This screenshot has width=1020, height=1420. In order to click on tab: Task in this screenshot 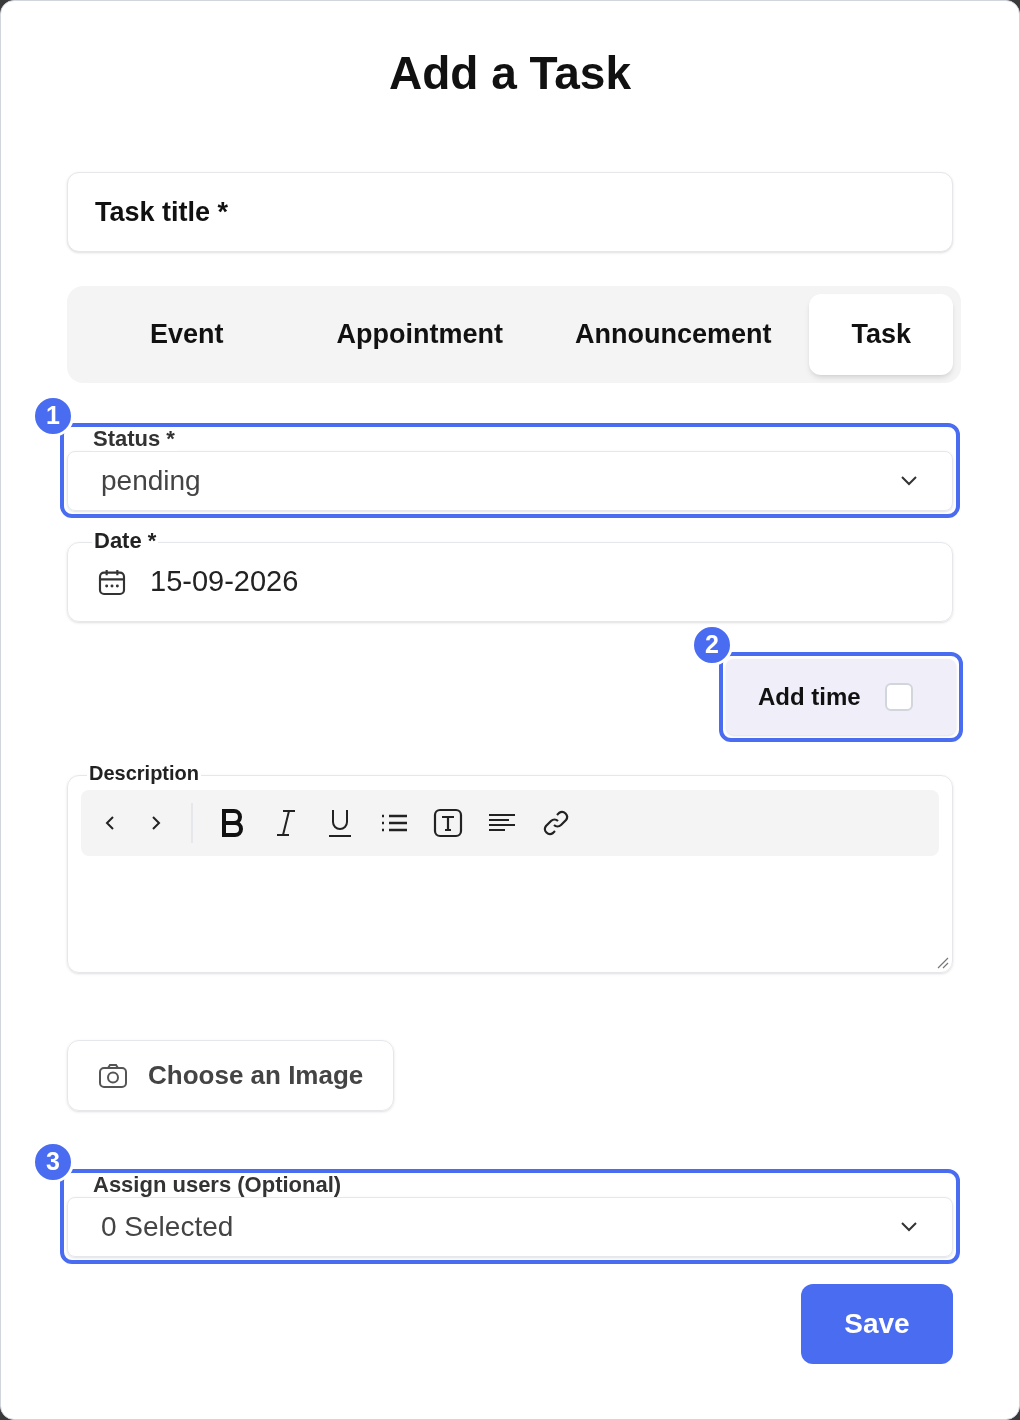, I will do `click(881, 334)`.